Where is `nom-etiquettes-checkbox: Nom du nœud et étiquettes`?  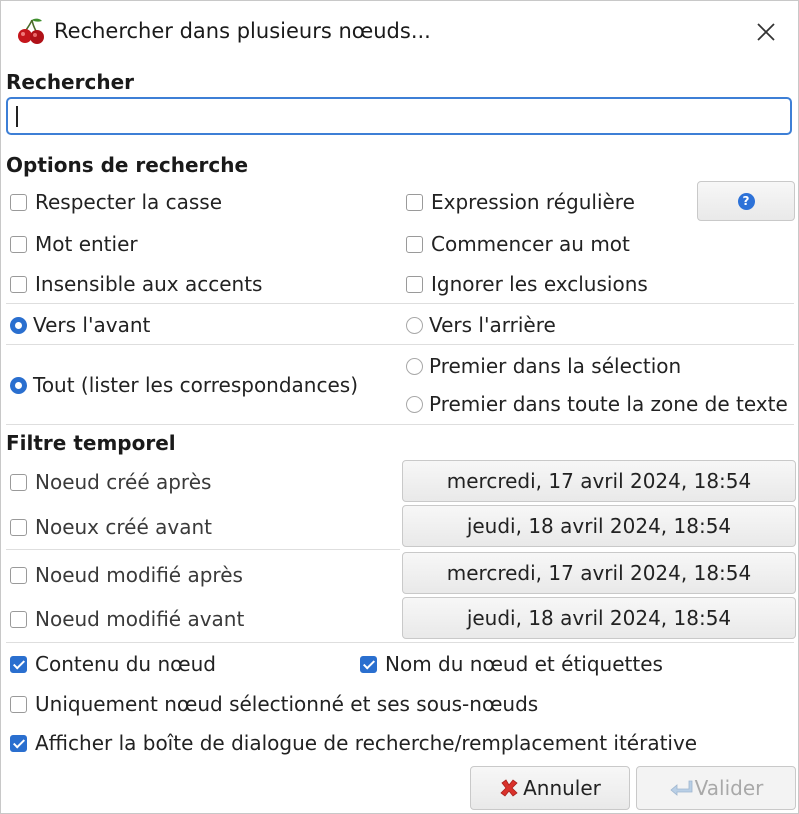
nom-etiquettes-checkbox: Nom du nœud et étiquettes is located at coordinates (511, 664).